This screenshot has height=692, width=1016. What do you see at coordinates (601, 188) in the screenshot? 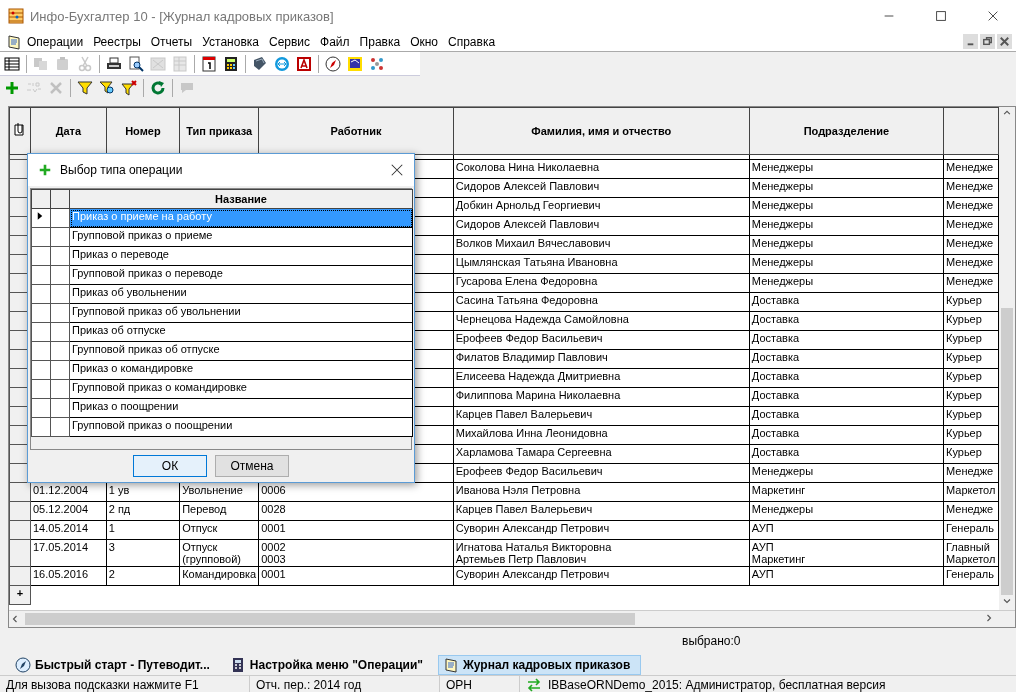
I see `table-cell: Сидоров Алексей Павлович` at bounding box center [601, 188].